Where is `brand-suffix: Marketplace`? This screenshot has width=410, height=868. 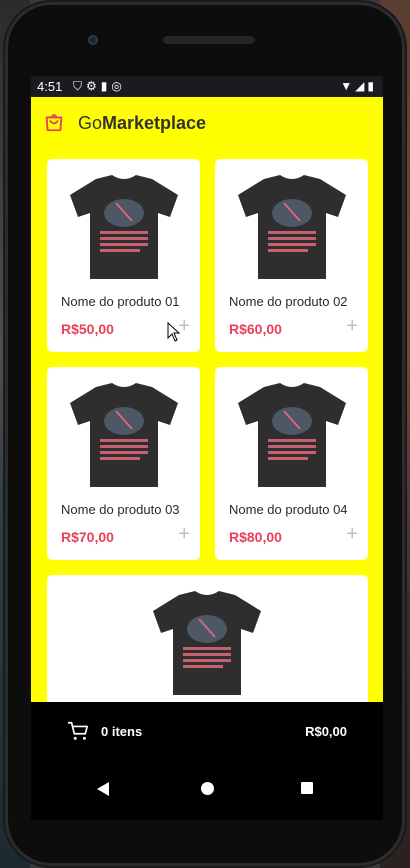
brand-suffix: Marketplace is located at coordinates (154, 123).